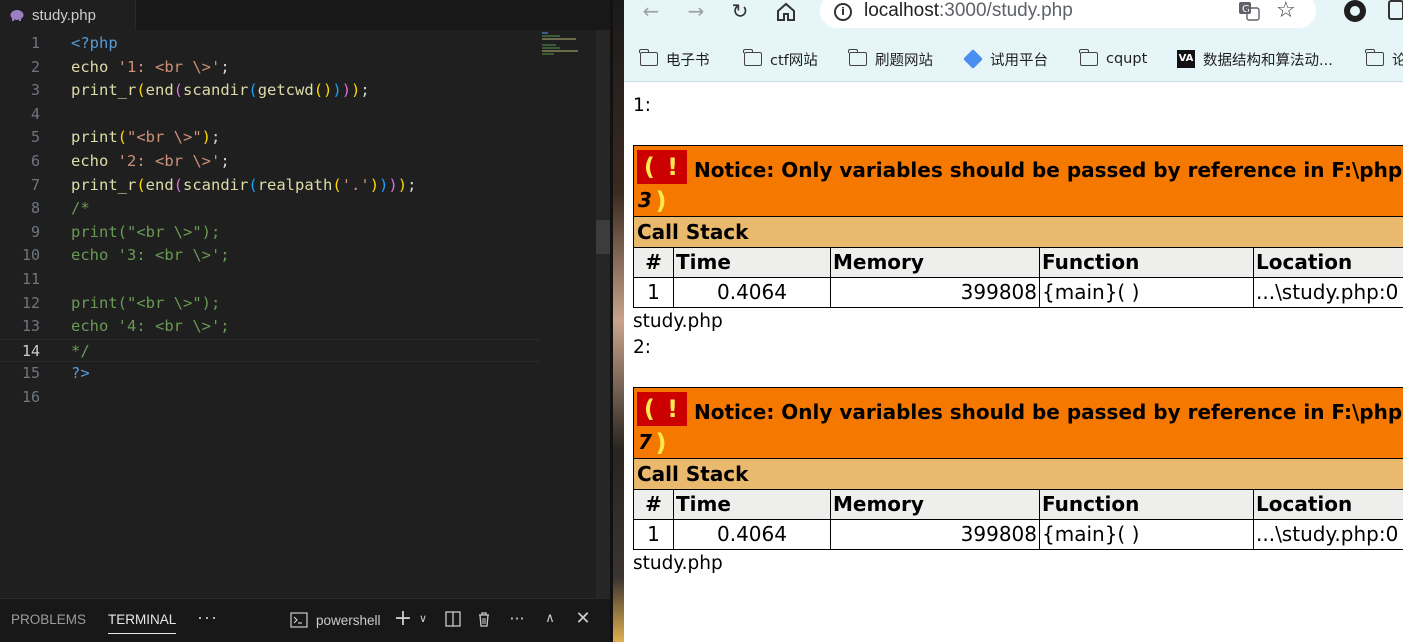  What do you see at coordinates (786, 12) in the screenshot?
I see `home-icon` at bounding box center [786, 12].